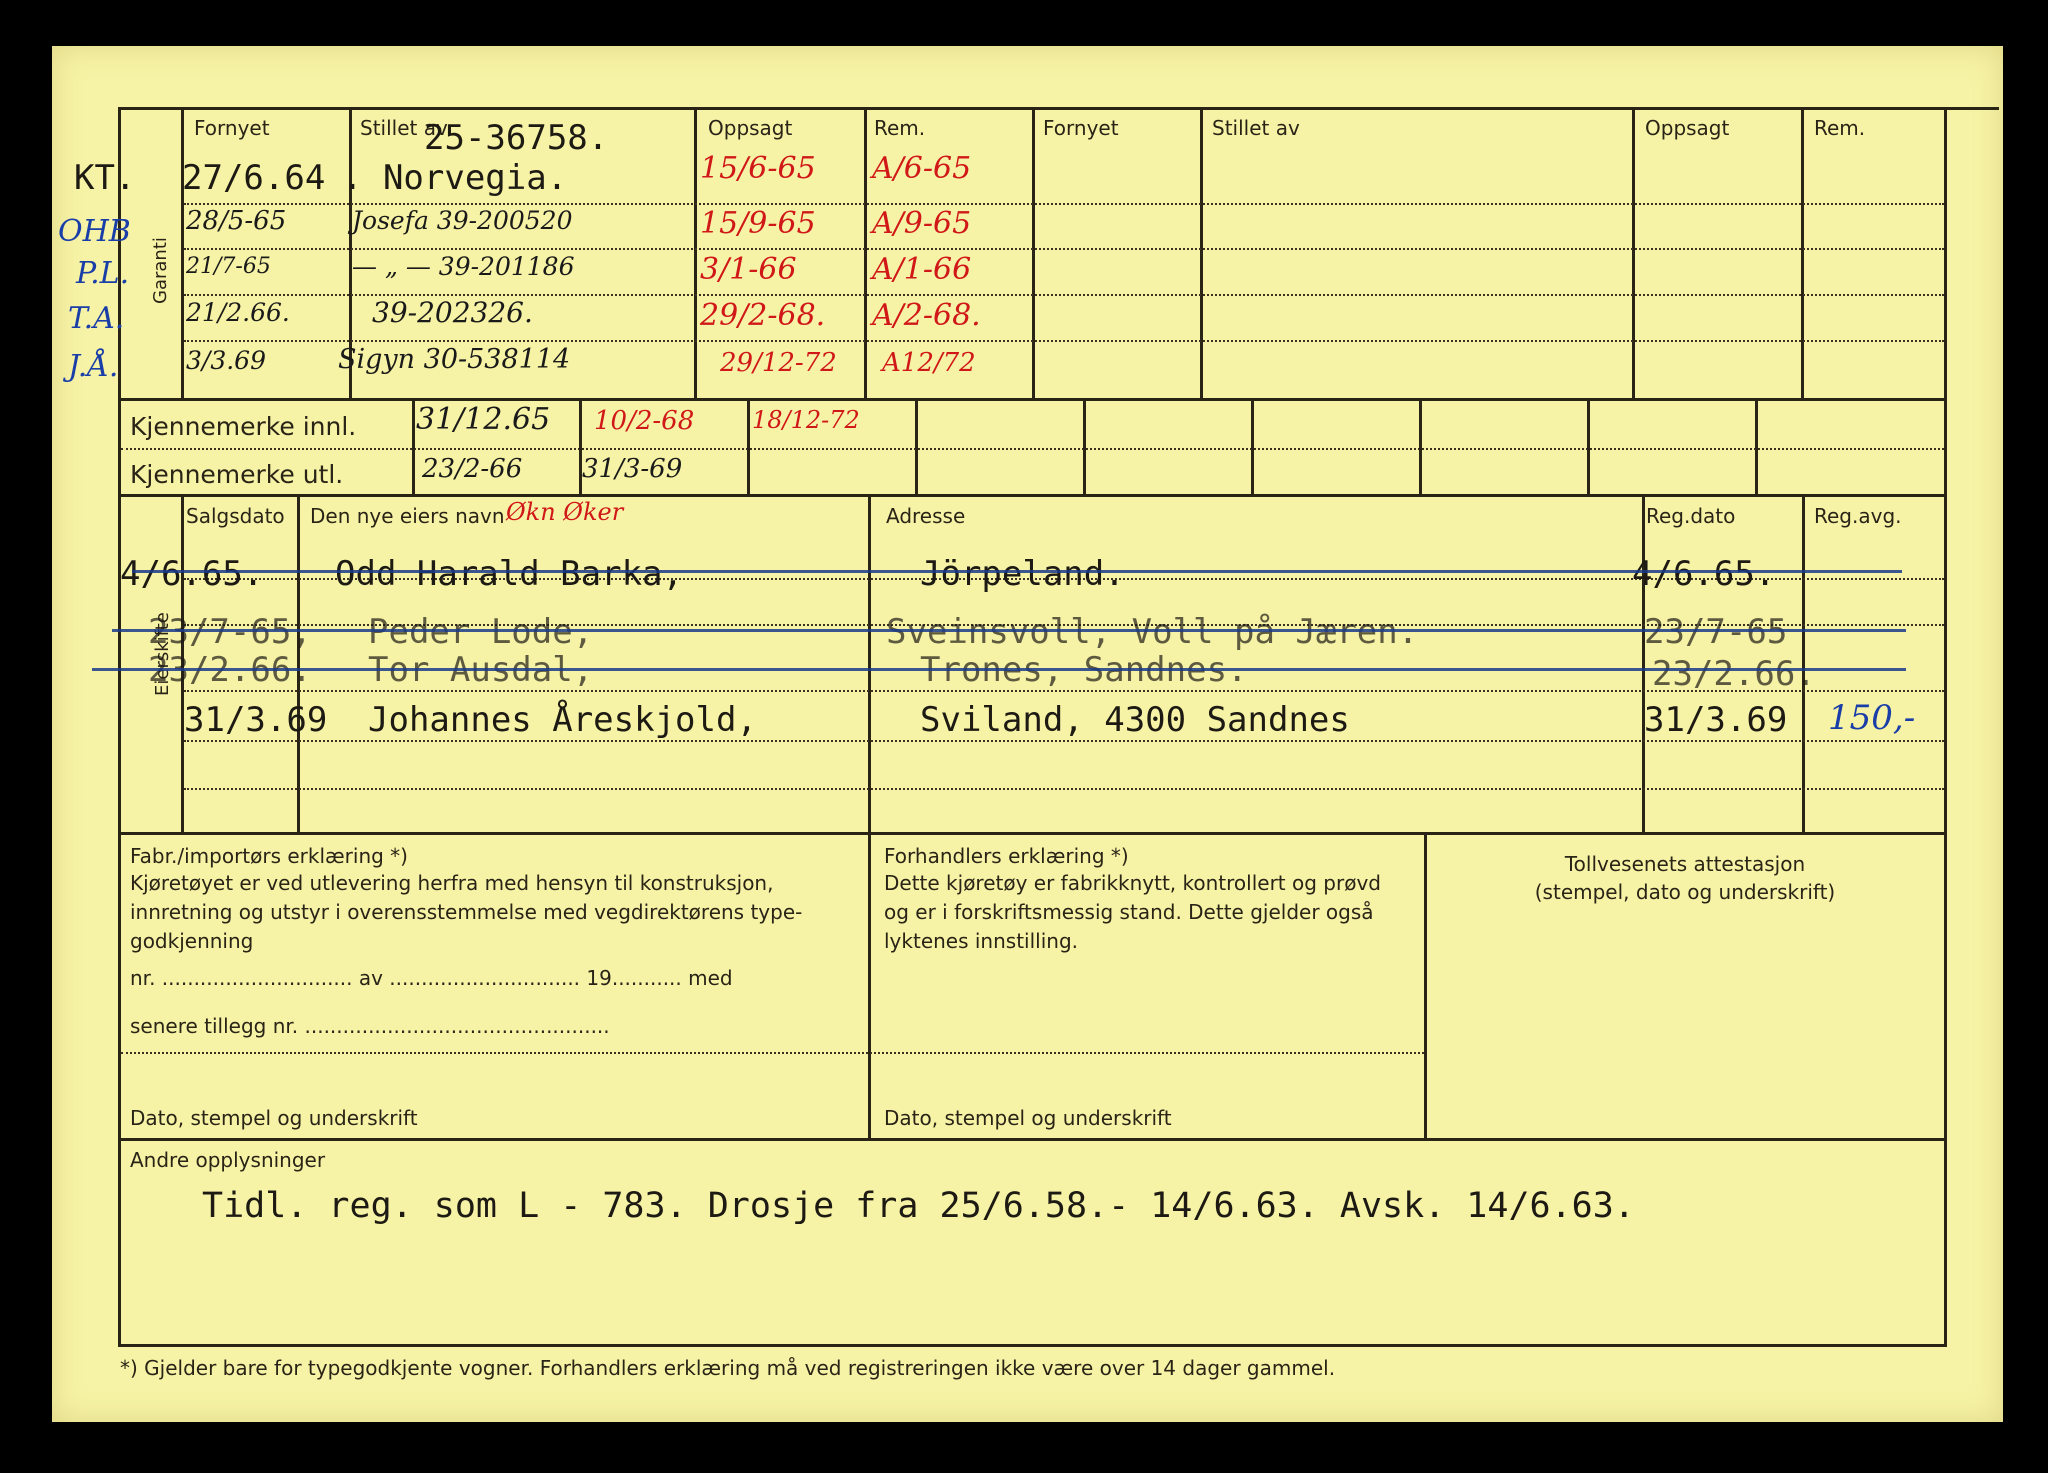 The image size is (2048, 1473). Describe the element at coordinates (237, 474) in the screenshot. I see `kjennemerke-utl-label: Kjennemerke utl.` at that location.